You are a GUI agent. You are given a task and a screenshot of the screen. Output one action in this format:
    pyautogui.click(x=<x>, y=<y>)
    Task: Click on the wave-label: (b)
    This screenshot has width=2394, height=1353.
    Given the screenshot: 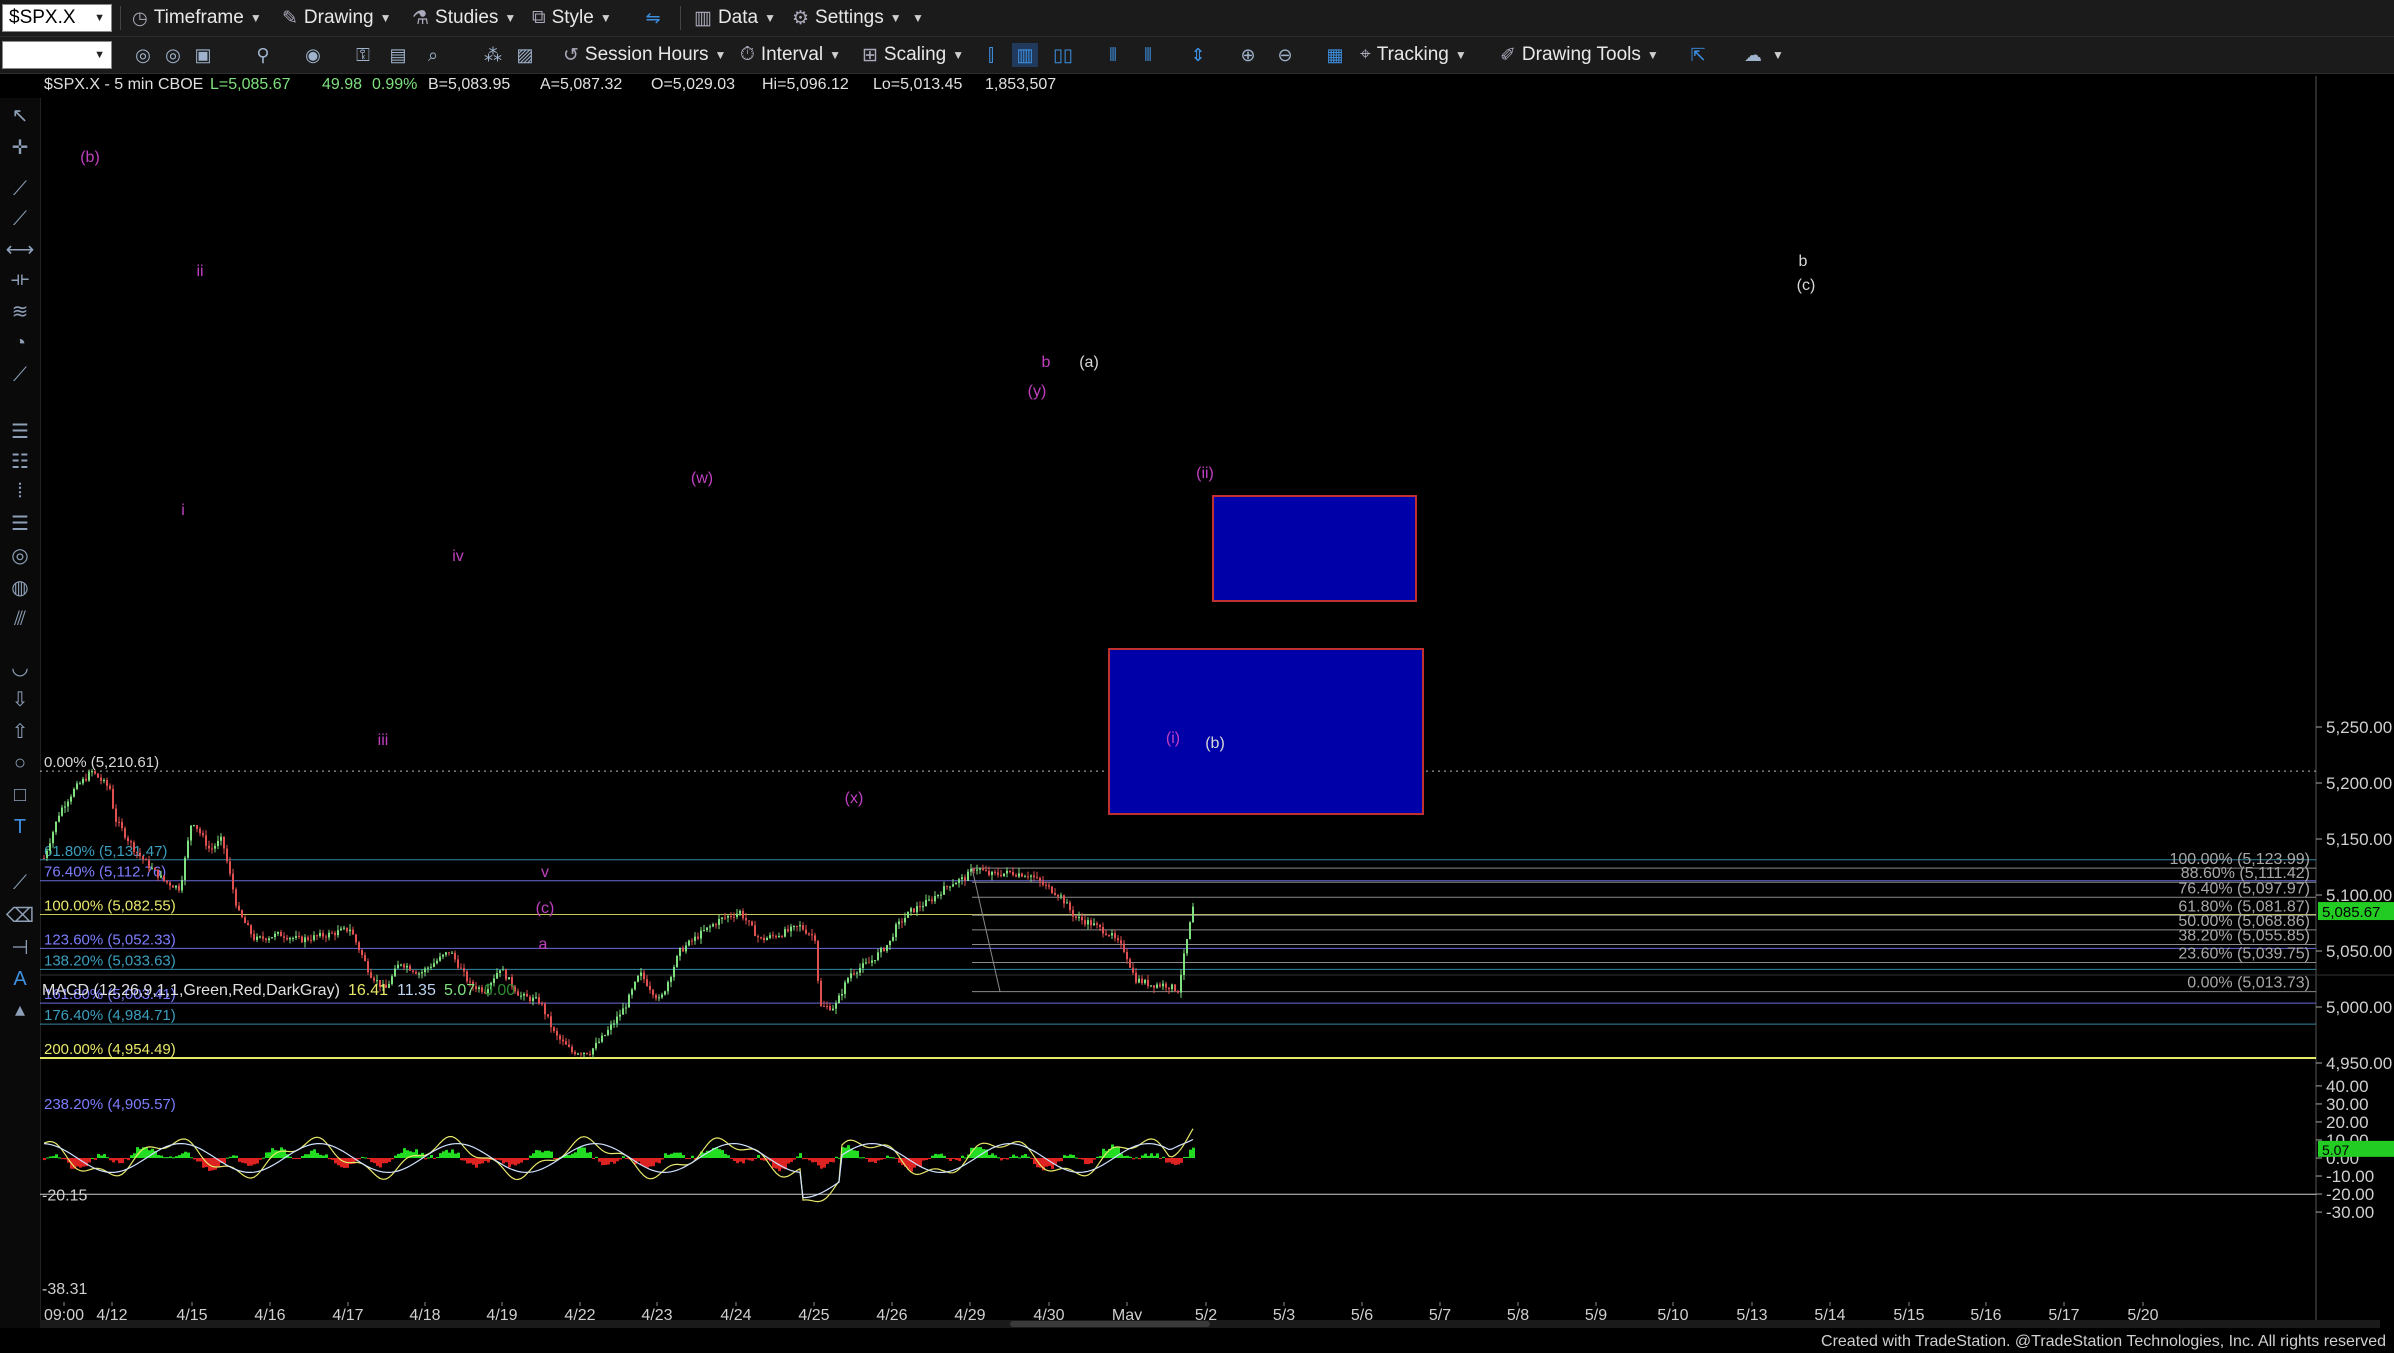 What is the action you would take?
    pyautogui.click(x=90, y=157)
    